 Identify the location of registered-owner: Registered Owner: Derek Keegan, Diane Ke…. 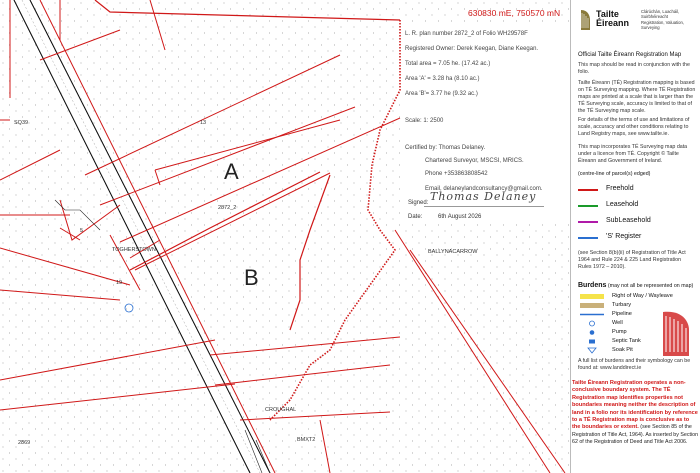
(472, 49).